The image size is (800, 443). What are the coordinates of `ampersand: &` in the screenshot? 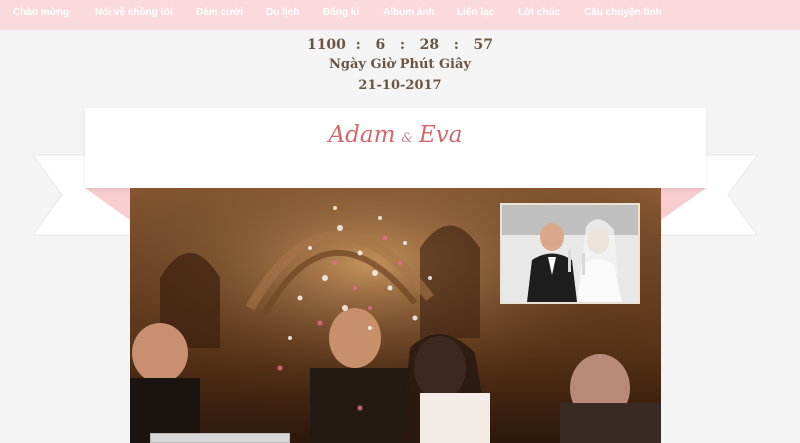 It's located at (407, 138).